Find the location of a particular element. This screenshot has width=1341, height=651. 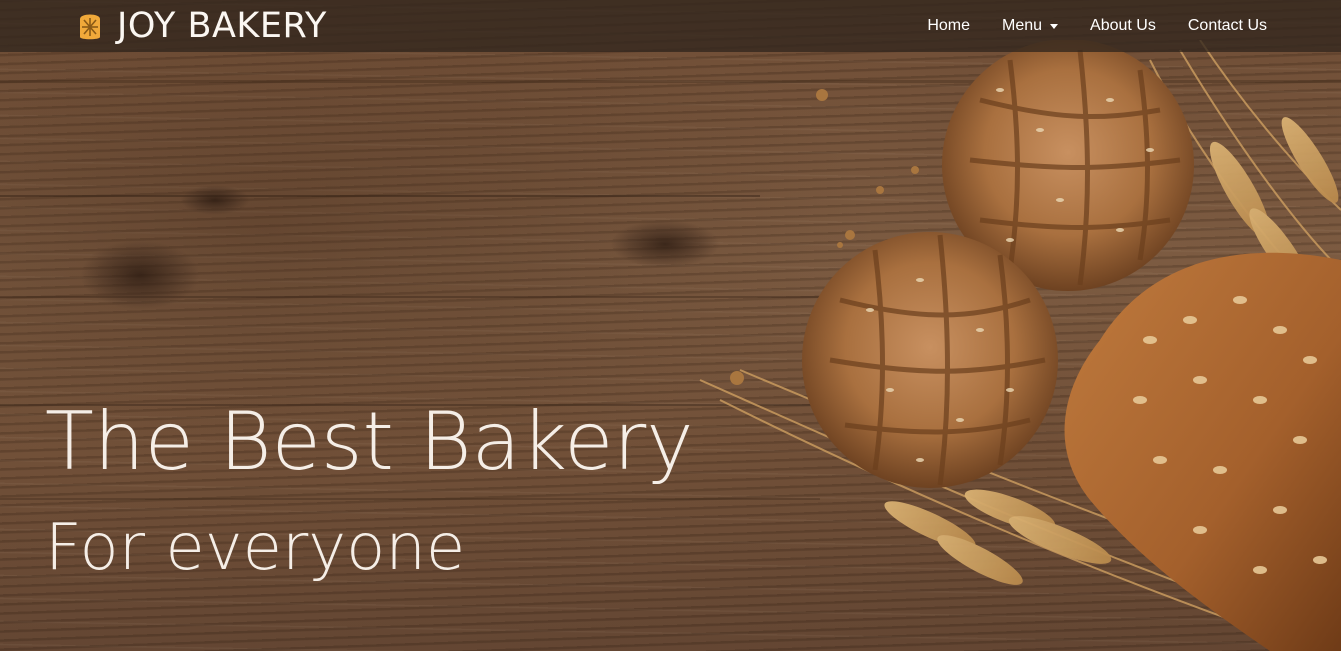

hero-headline: The Best Bakery is located at coordinates (369, 441).